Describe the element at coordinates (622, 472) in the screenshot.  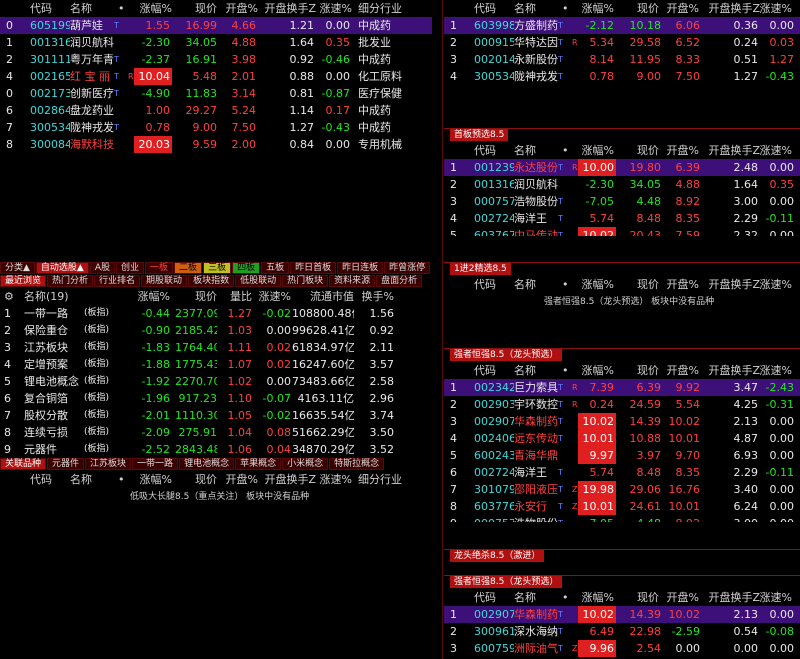
I see `table-row: 6 002724 海洋王 T 5.74 8.48 8.35 2.29 -0.11` at that location.